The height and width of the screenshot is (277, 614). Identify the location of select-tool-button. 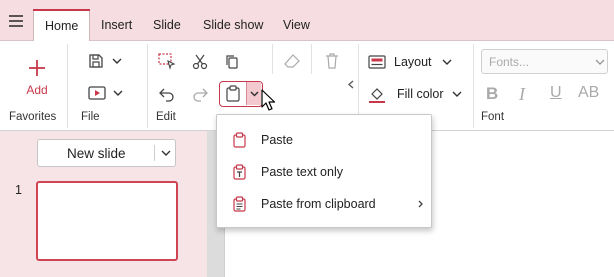
(167, 62).